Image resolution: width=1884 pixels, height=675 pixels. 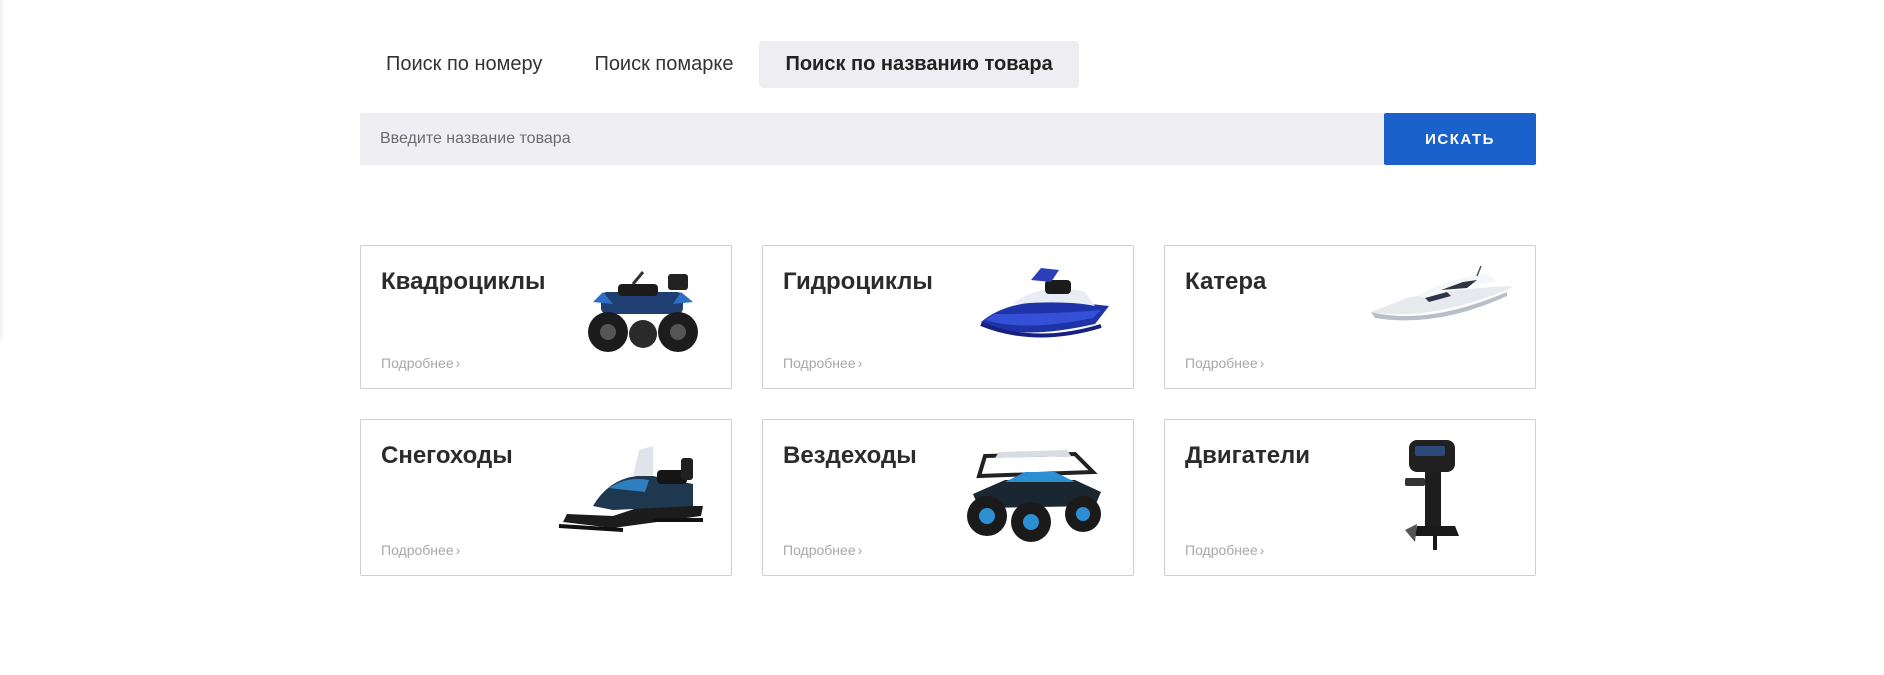 What do you see at coordinates (2, 170) in the screenshot?
I see `left-edge-shadow` at bounding box center [2, 170].